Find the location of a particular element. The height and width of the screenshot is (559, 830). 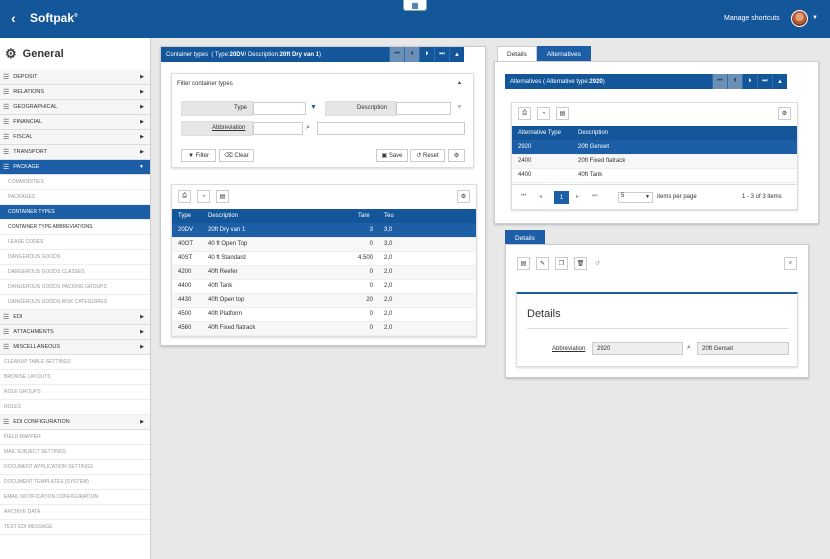

sidebar-group-attachments: ☰ ATTACHMENTS ▶ is located at coordinates (75, 332).